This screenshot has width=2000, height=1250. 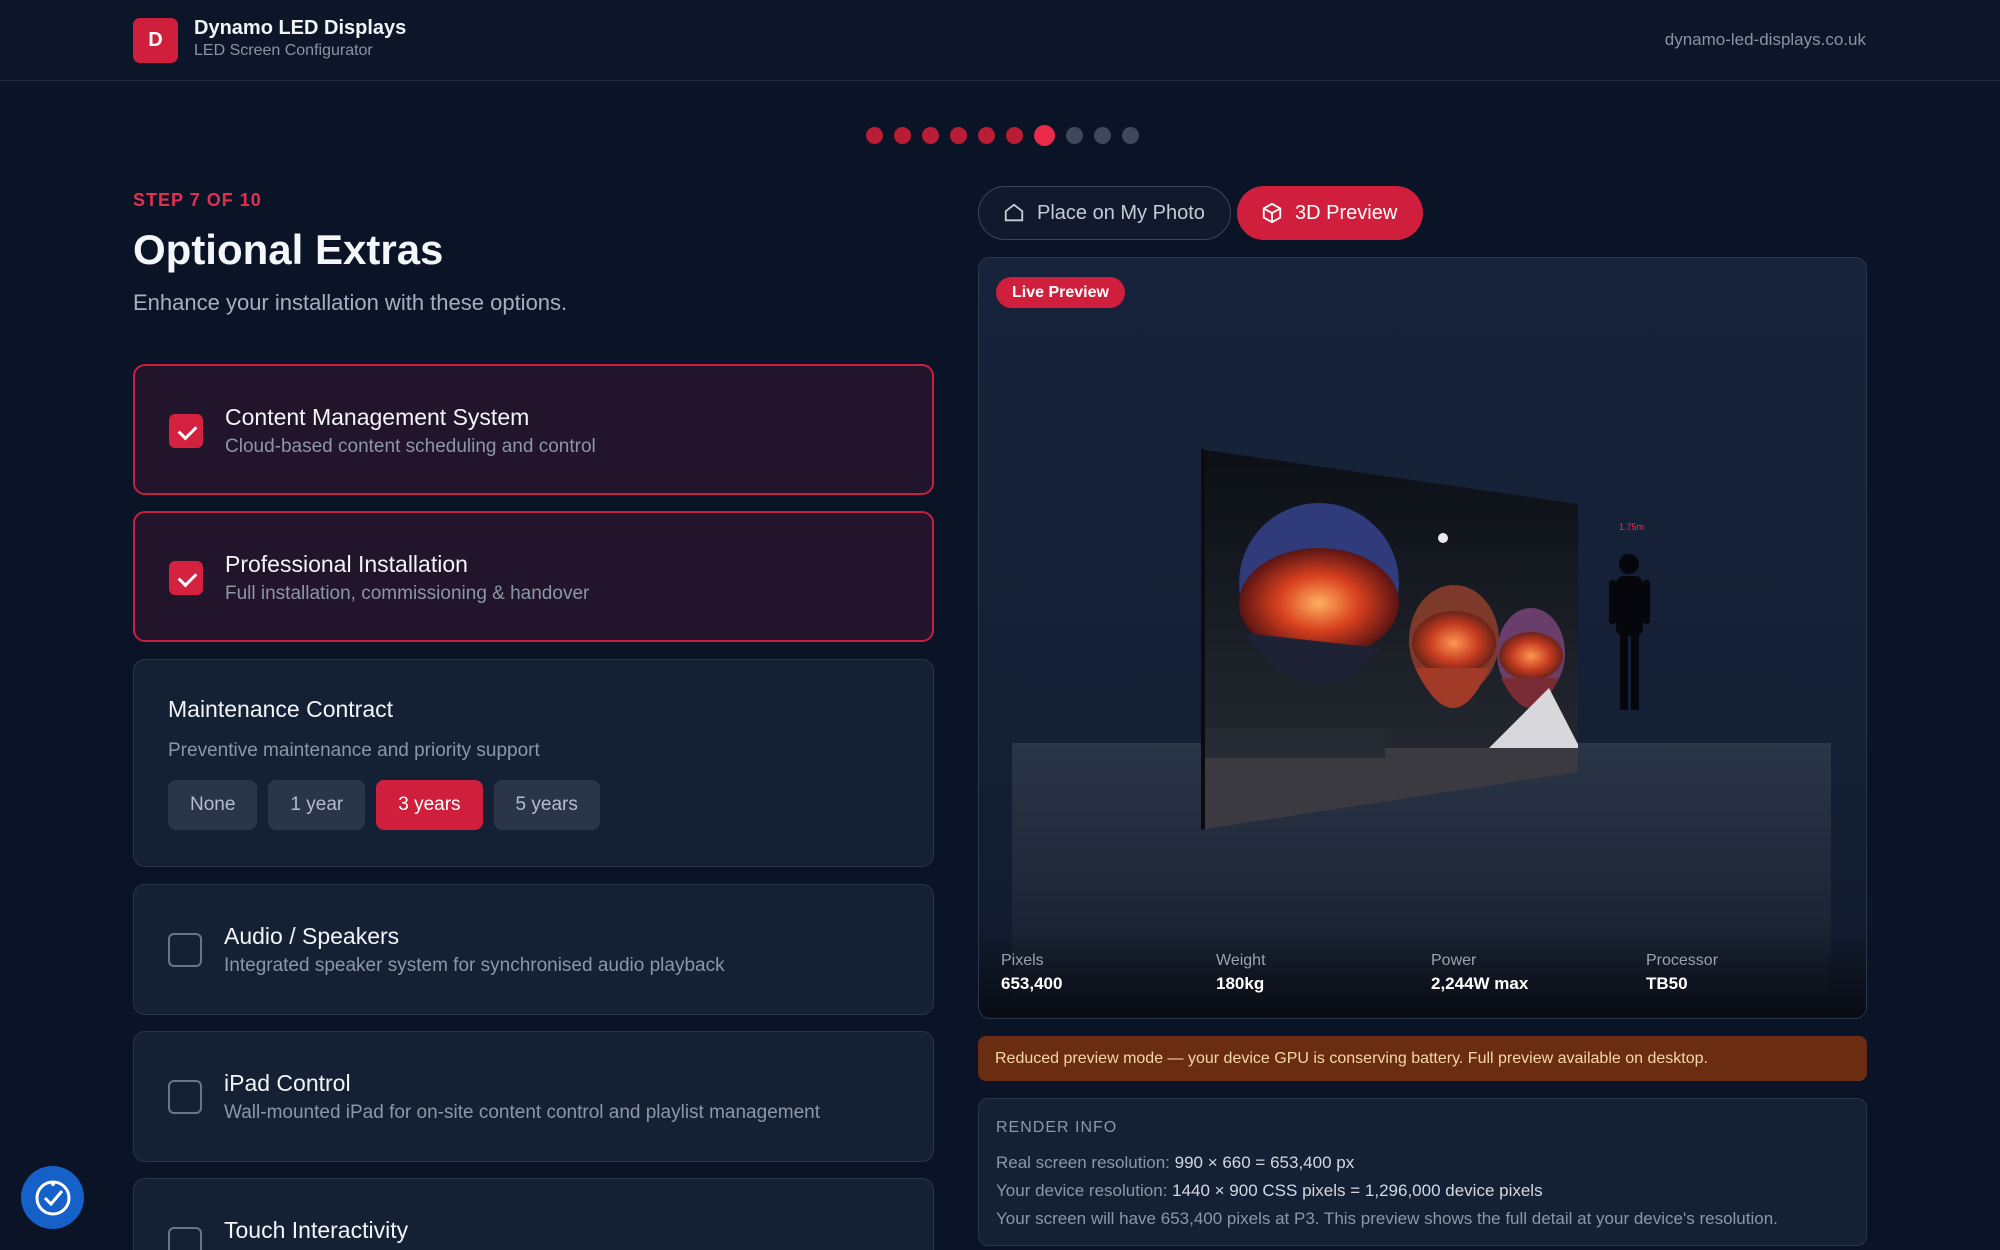 I want to click on stat-pixels: Pixels 653,400, so click(x=1032, y=972).